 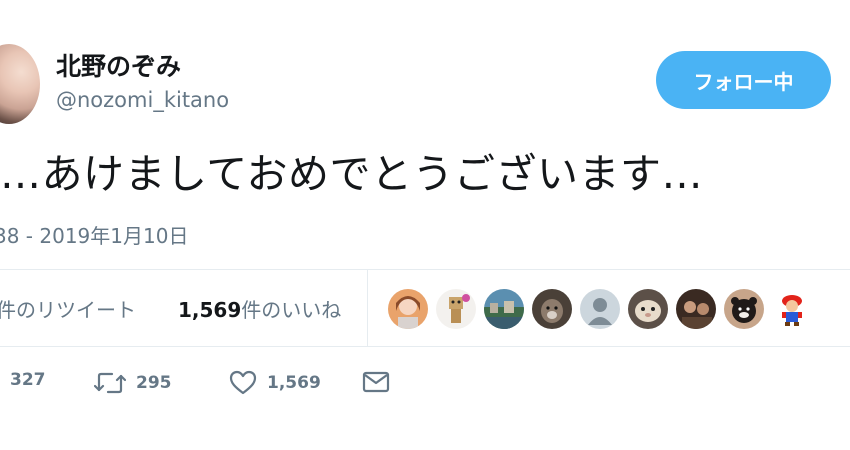 I want to click on divider-top, so click(x=425, y=269).